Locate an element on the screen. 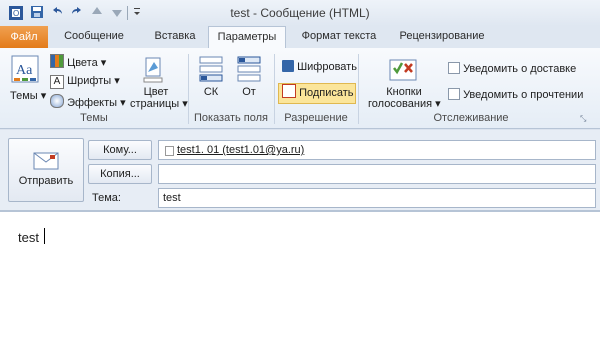 The image size is (600, 354). undo-icon is located at coordinates (57, 12).